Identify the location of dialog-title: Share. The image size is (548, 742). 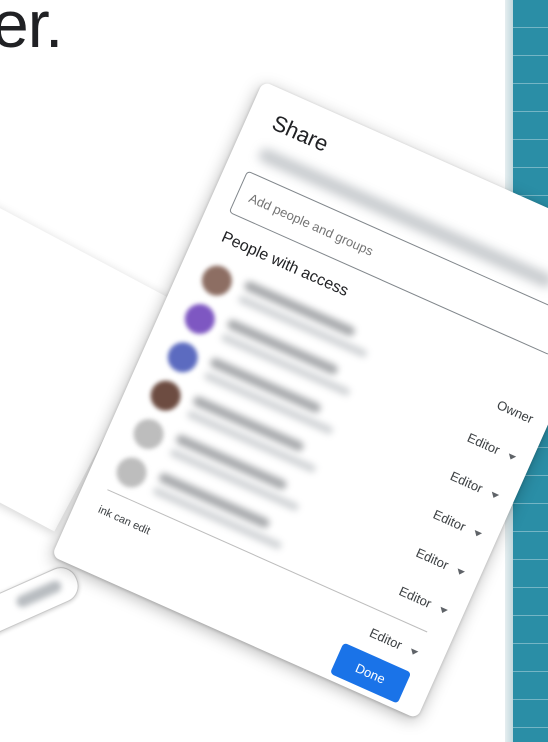
(300, 133).